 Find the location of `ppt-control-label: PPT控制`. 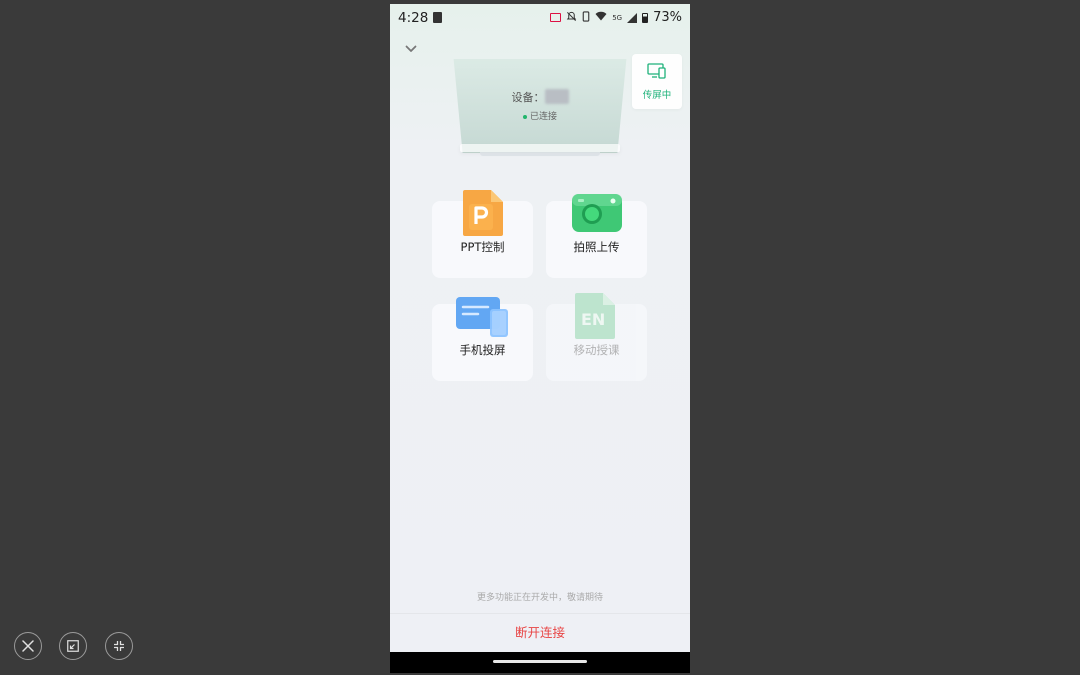

ppt-control-label: PPT控制 is located at coordinates (482, 247).